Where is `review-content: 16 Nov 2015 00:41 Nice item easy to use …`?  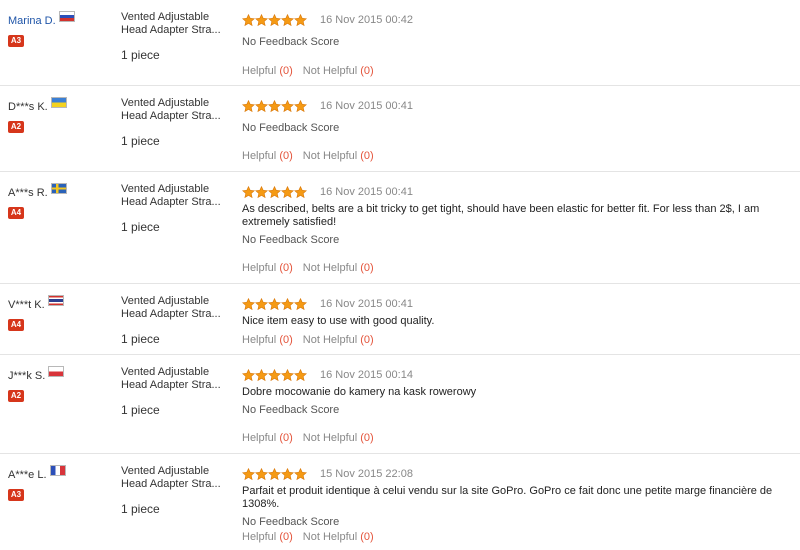
review-content: 16 Nov 2015 00:41 Nice item easy to use … is located at coordinates (514, 312).